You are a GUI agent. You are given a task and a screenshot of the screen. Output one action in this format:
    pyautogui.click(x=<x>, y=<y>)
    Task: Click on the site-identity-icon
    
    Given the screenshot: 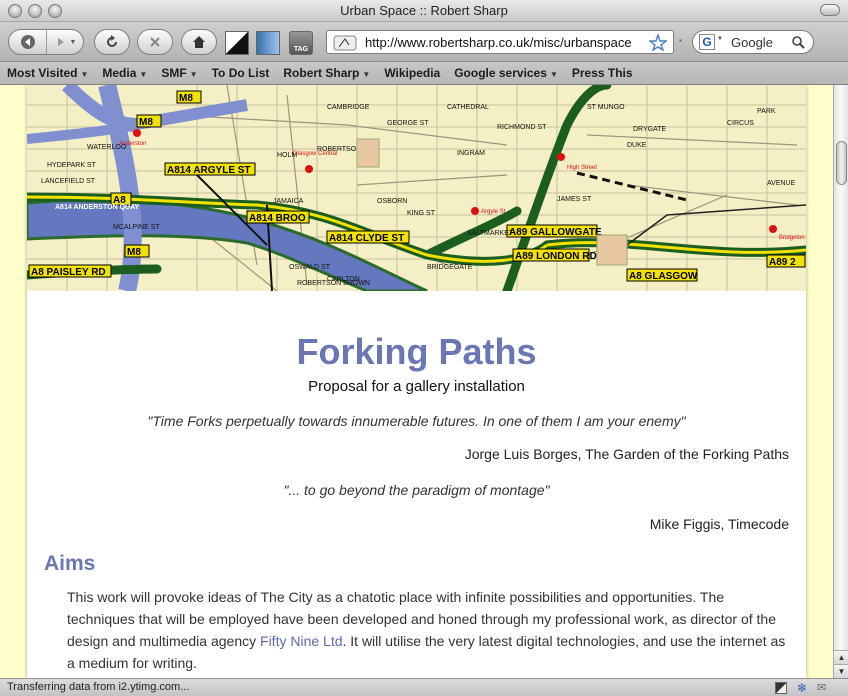 What is the action you would take?
    pyautogui.click(x=345, y=43)
    